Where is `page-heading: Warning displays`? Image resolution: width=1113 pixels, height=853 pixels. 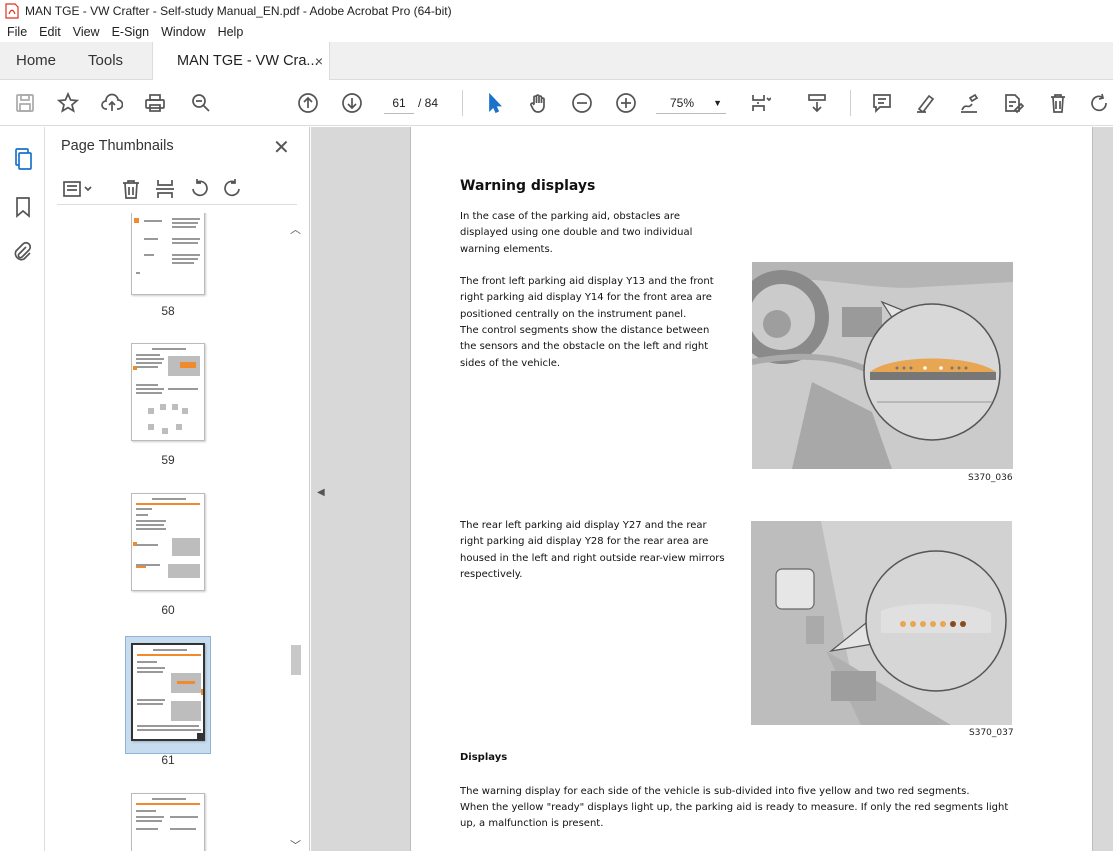
page-heading: Warning displays is located at coordinates (528, 186).